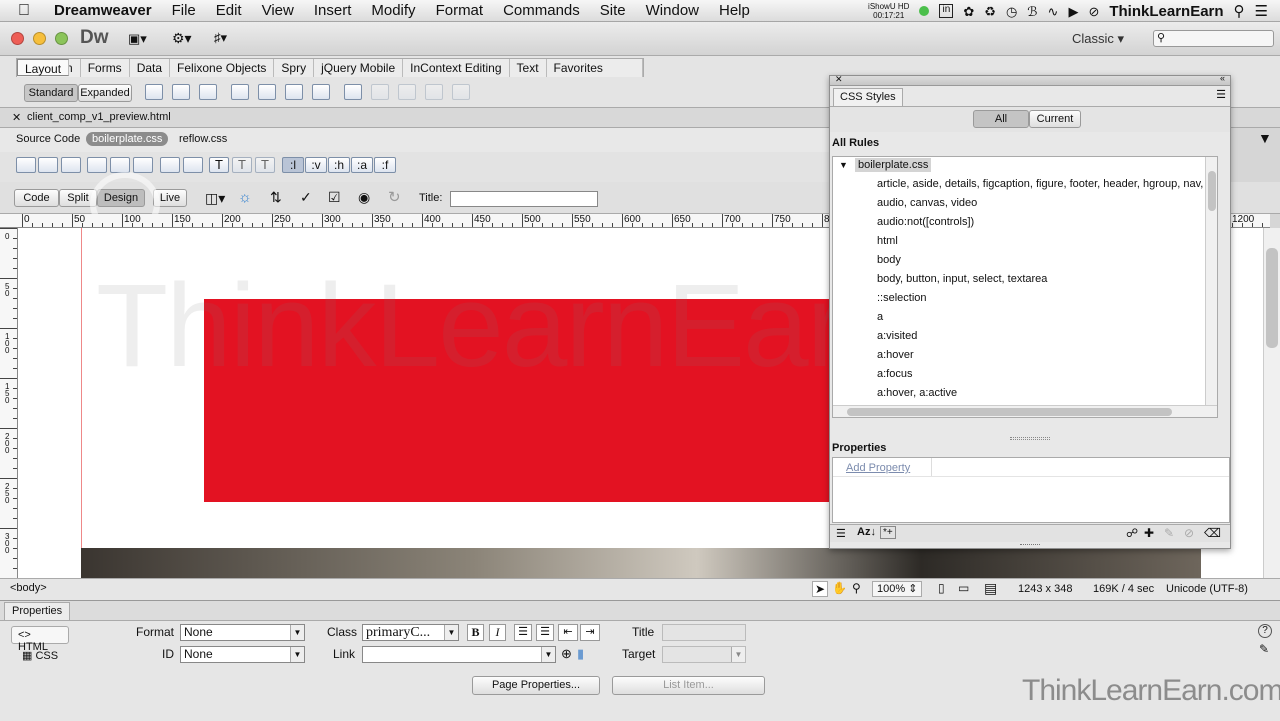  What do you see at coordinates (866, 532) in the screenshot?
I see `alpha-view-icon: Az↓` at bounding box center [866, 532].